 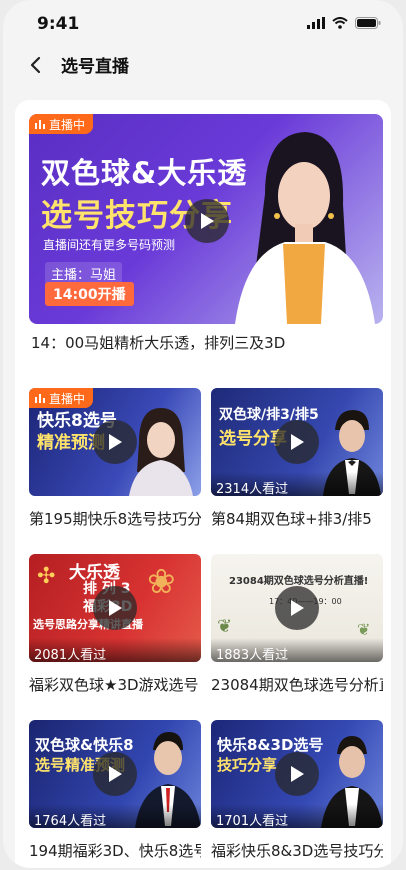 I want to click on live-card: 双色球&快乐8 选号精准预测 1764人看过, so click(x=115, y=774).